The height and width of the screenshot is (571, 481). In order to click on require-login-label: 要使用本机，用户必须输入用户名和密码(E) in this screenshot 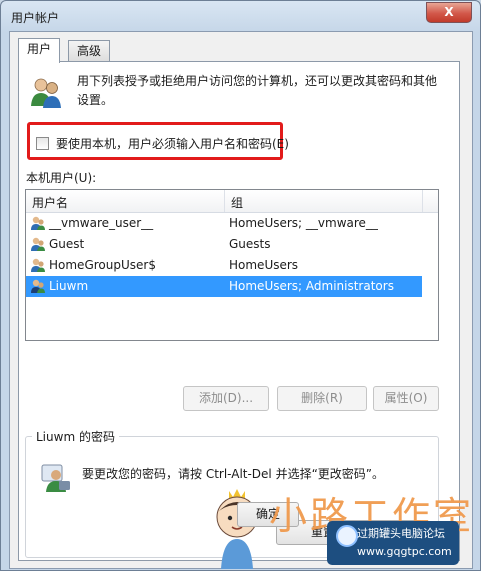, I will do `click(172, 143)`.